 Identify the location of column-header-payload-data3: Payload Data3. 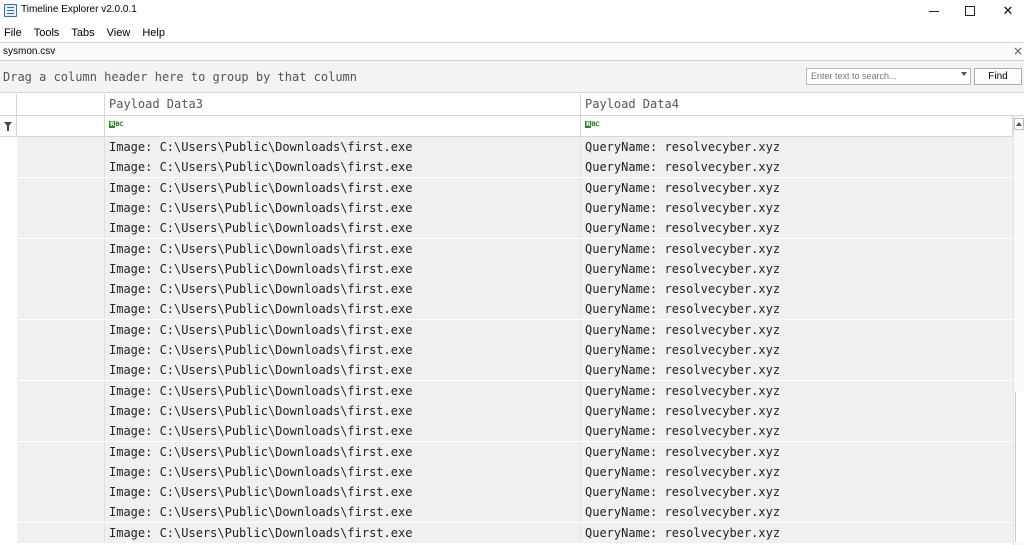
(343, 105).